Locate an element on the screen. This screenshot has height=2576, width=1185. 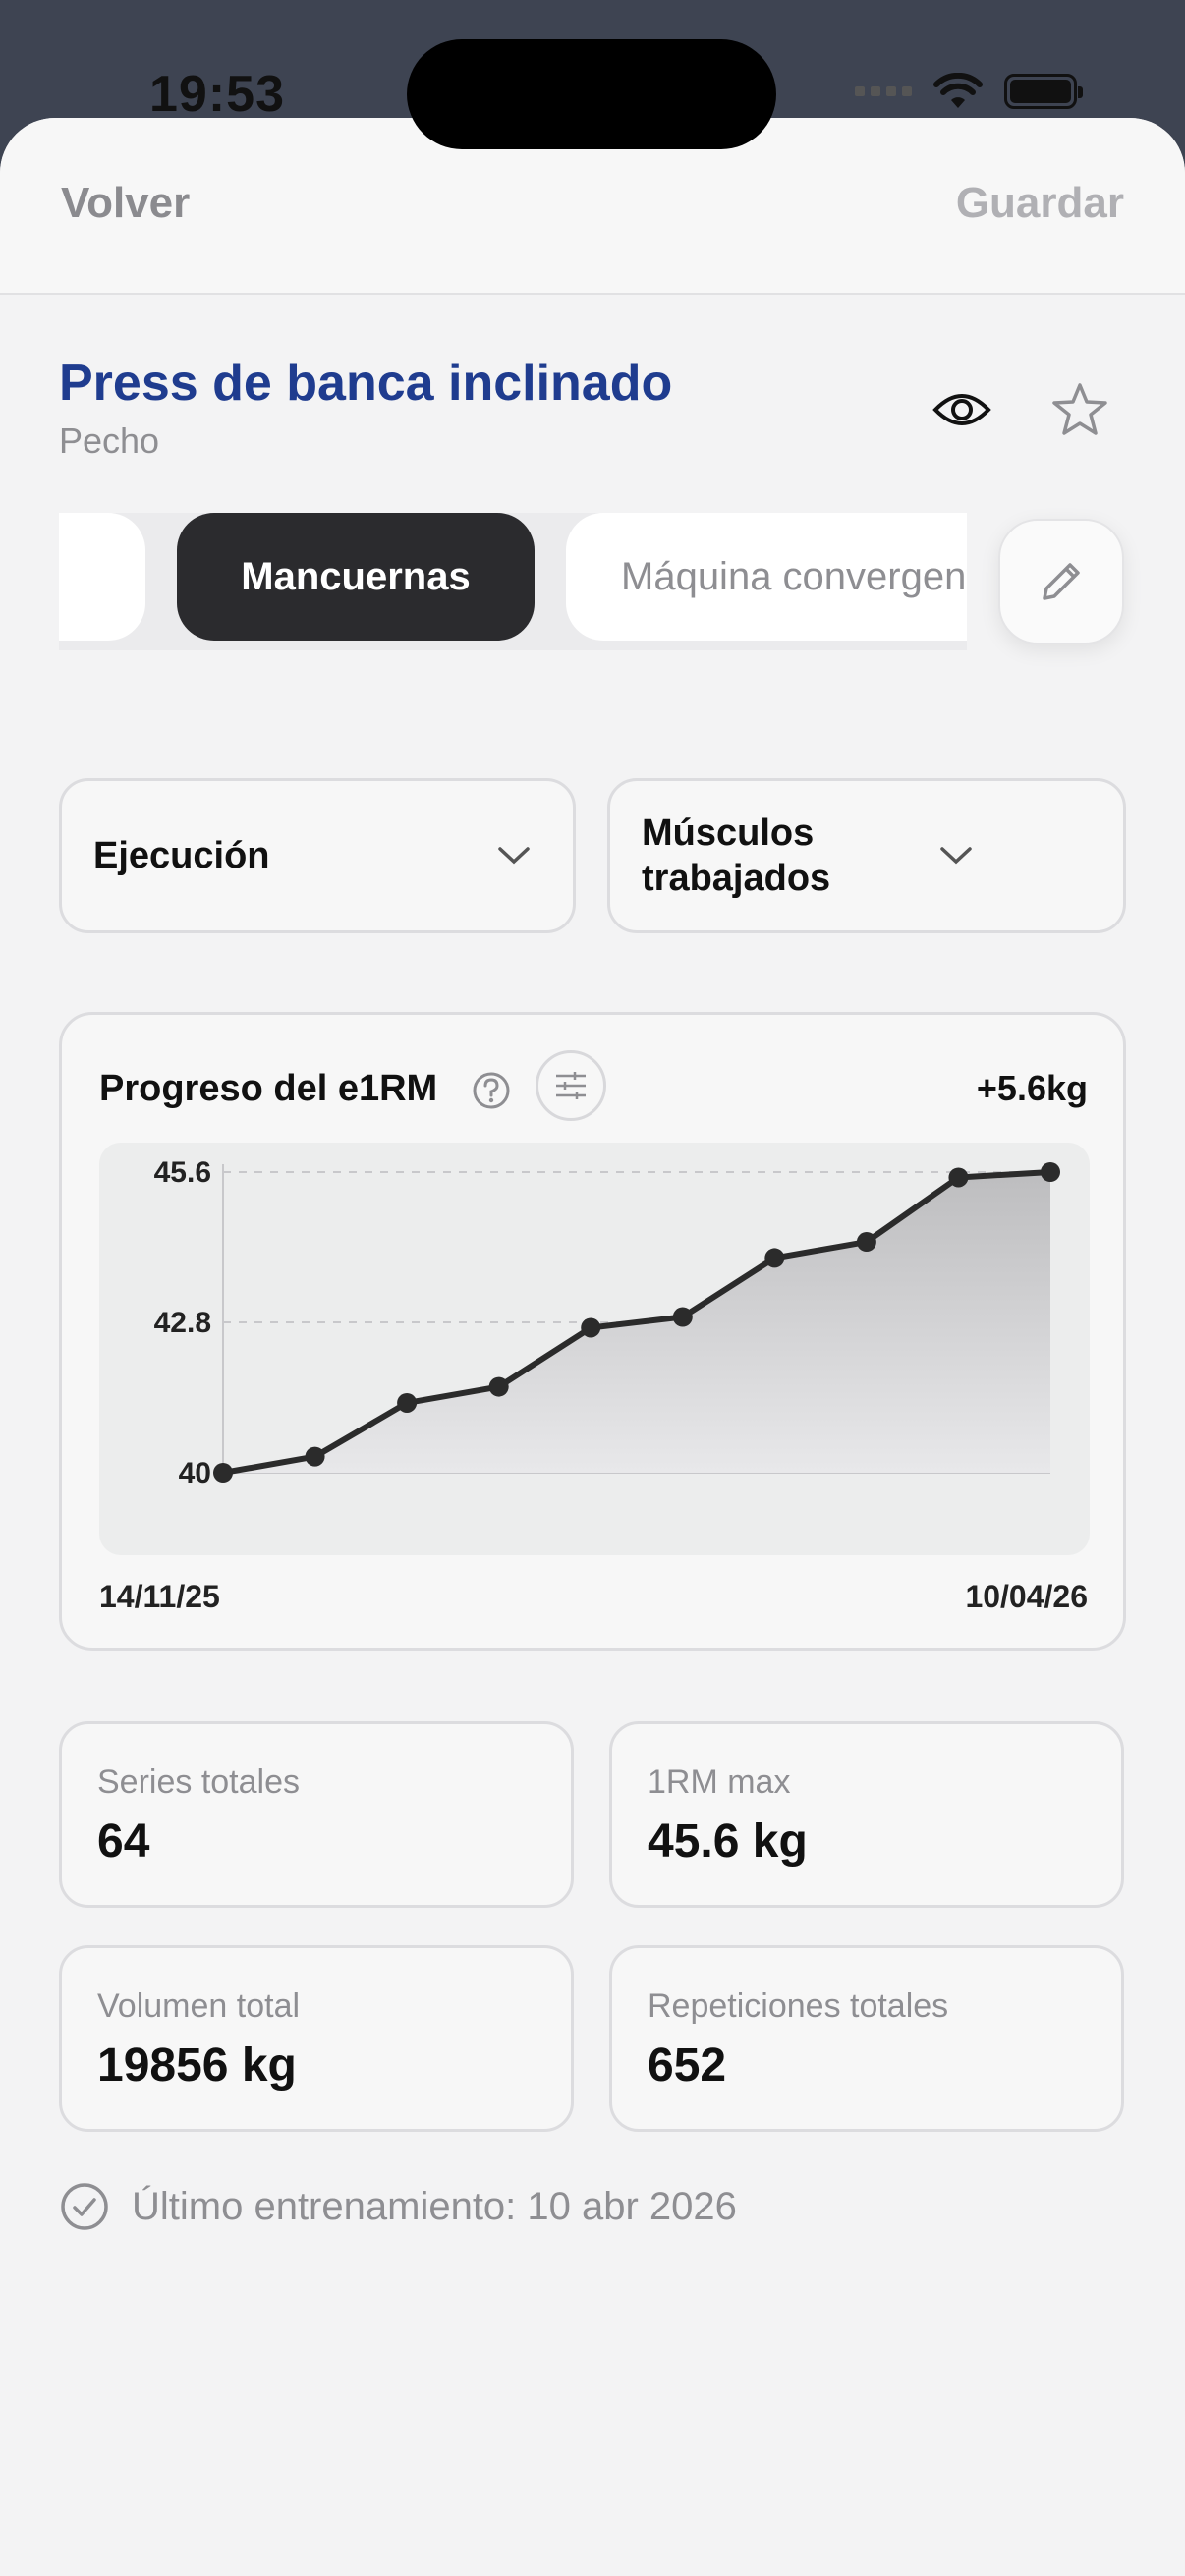
chart-plot-area: 45.6 42.8 40 is located at coordinates (594, 1349).